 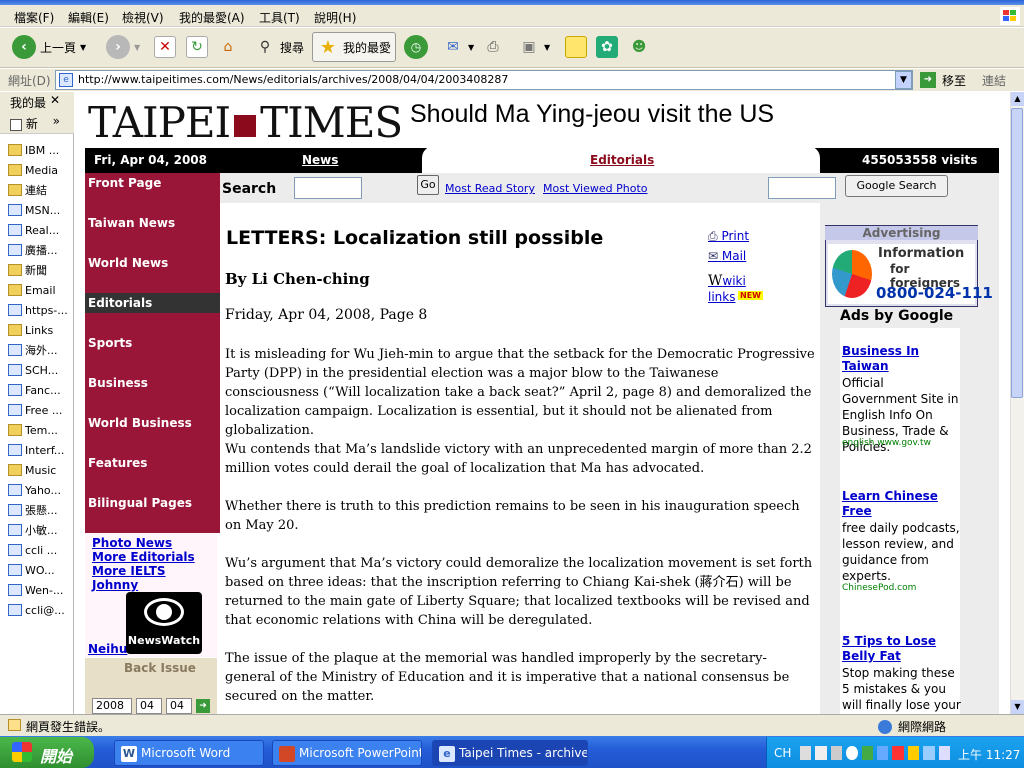 What do you see at coordinates (149, 706) in the screenshot?
I see `back-issue-month: 04` at bounding box center [149, 706].